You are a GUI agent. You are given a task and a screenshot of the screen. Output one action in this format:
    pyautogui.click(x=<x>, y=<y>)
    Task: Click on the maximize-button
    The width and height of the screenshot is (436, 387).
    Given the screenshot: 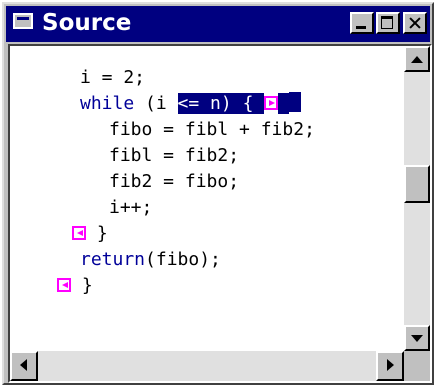 What is the action you would take?
    pyautogui.click(x=388, y=23)
    